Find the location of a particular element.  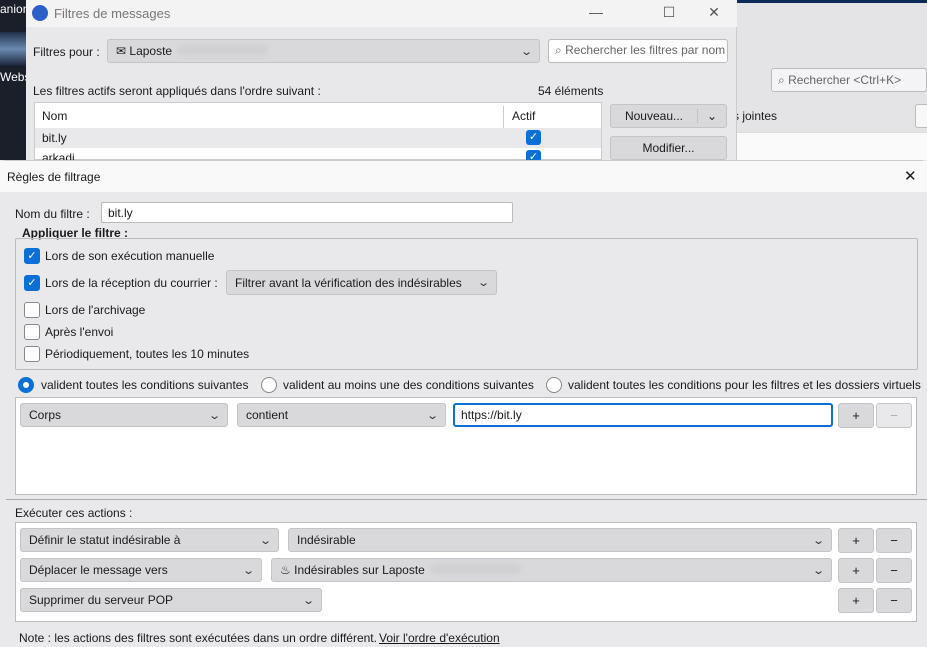

action-select: Déplacer le message vers ⌄ is located at coordinates (141, 570).